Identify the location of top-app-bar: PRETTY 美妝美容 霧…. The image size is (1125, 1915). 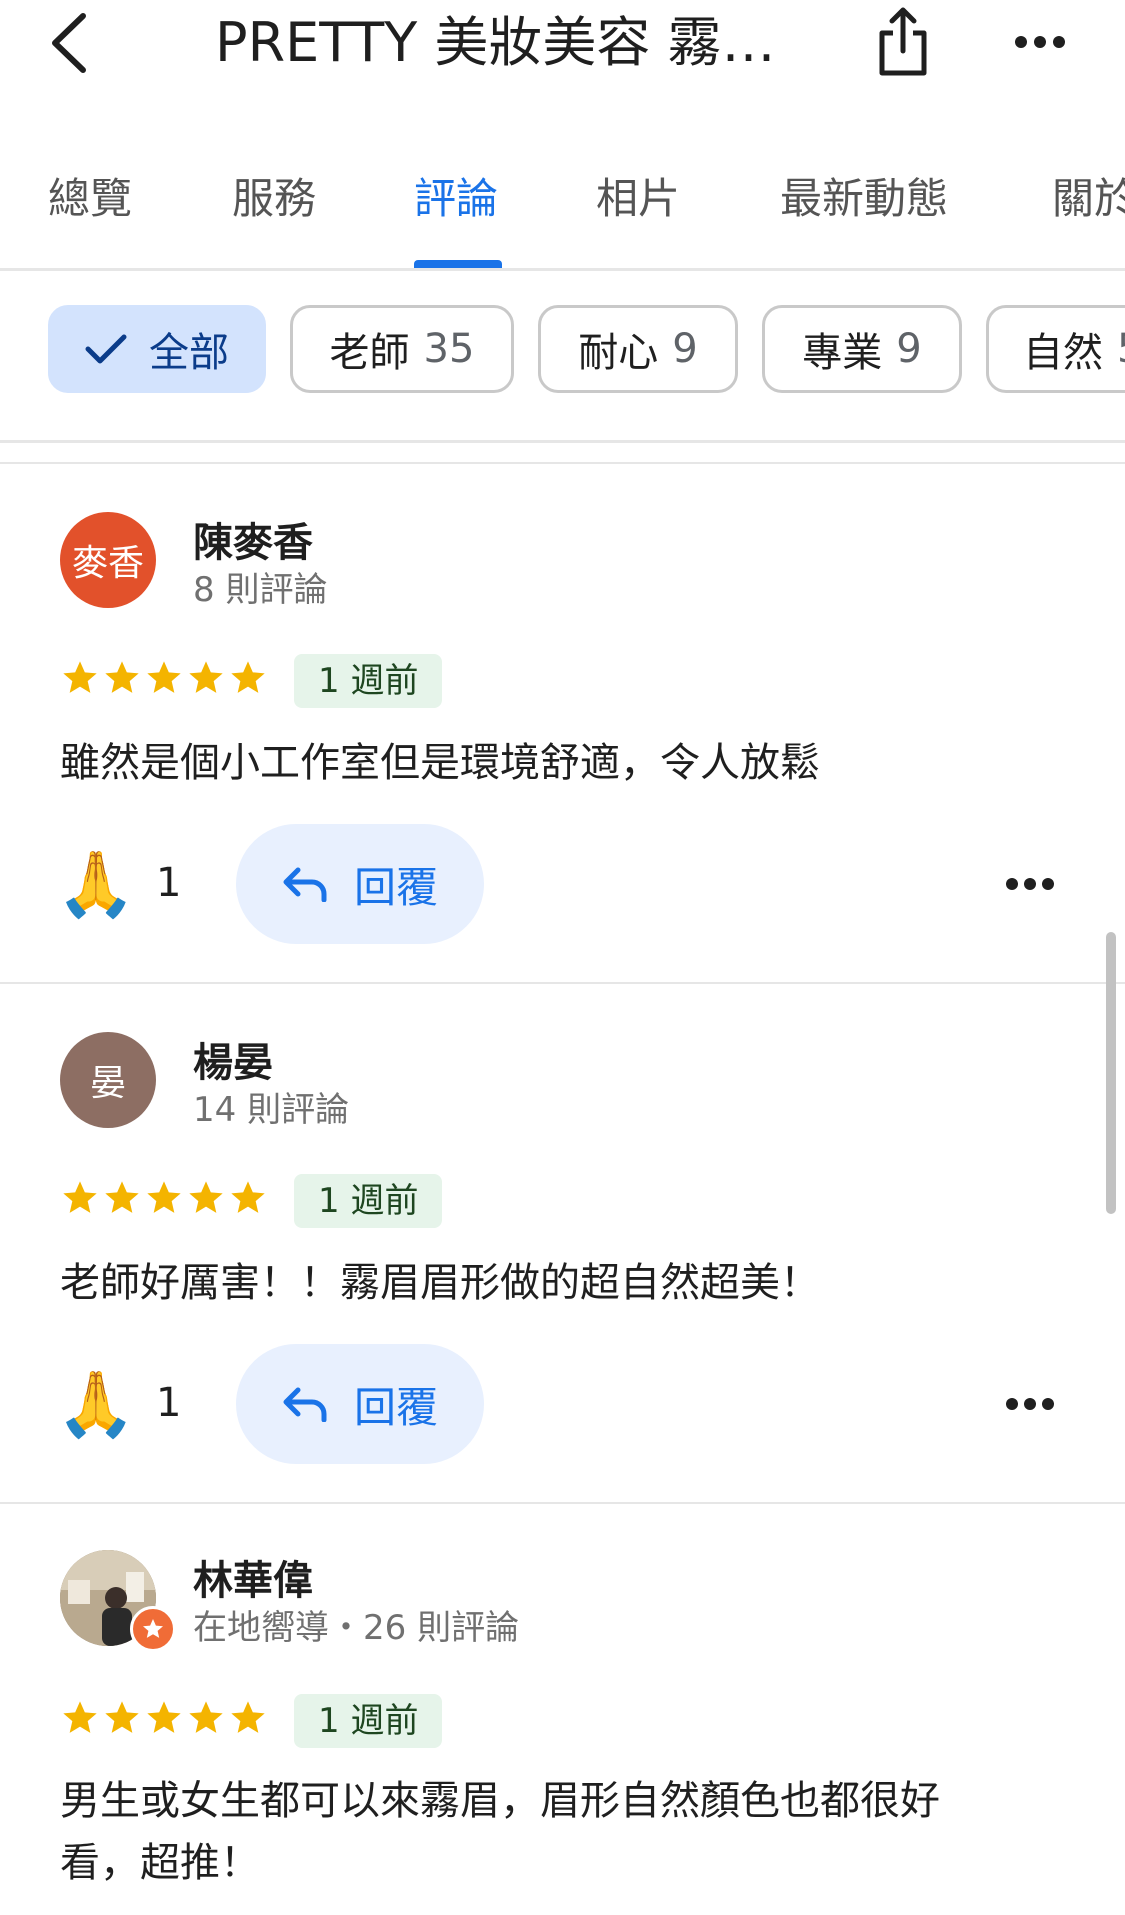
(562, 65).